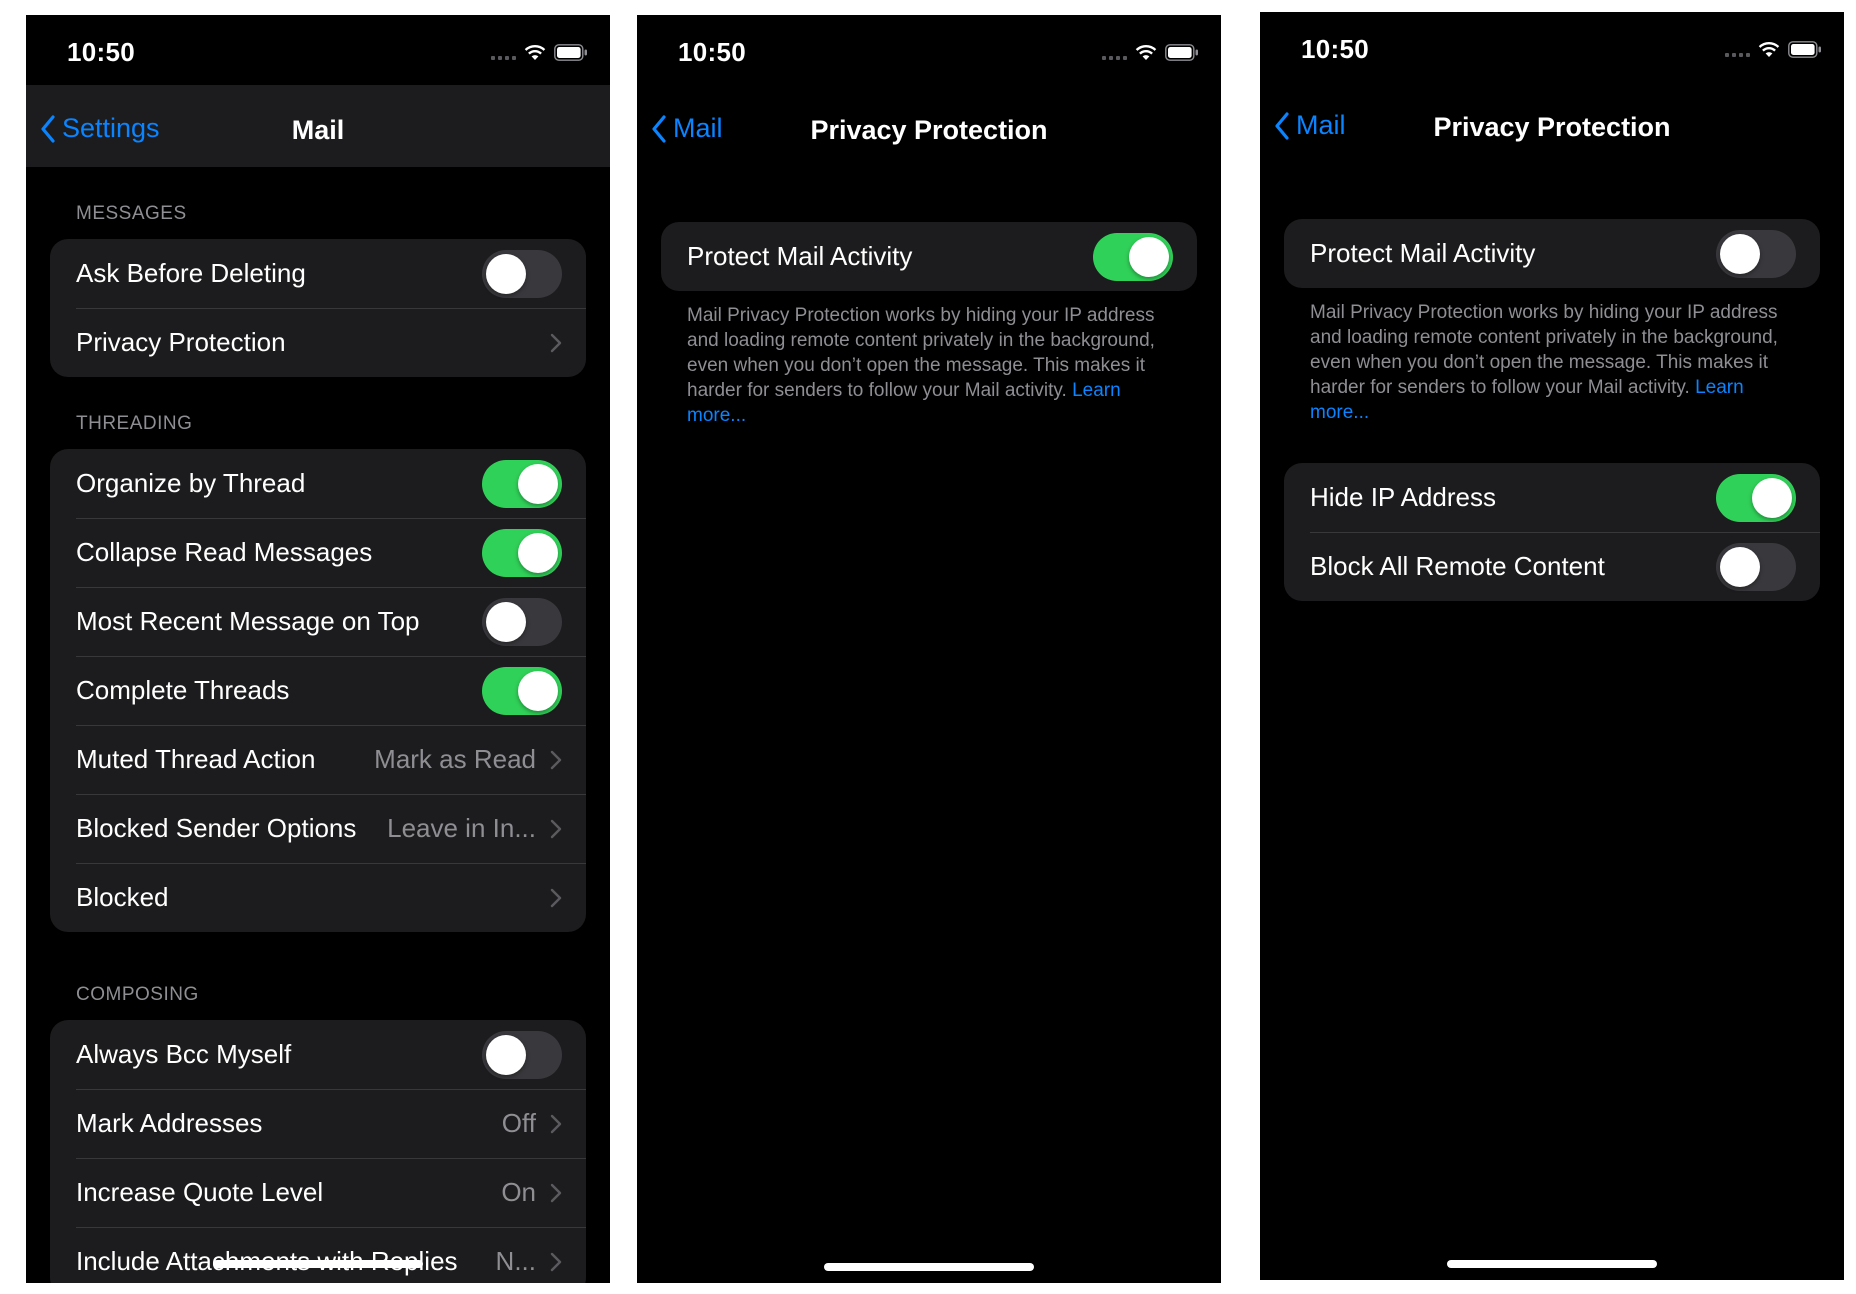 The image size is (1856, 1294). Describe the element at coordinates (216, 828) in the screenshot. I see `row-label: Blocked Sender Options` at that location.